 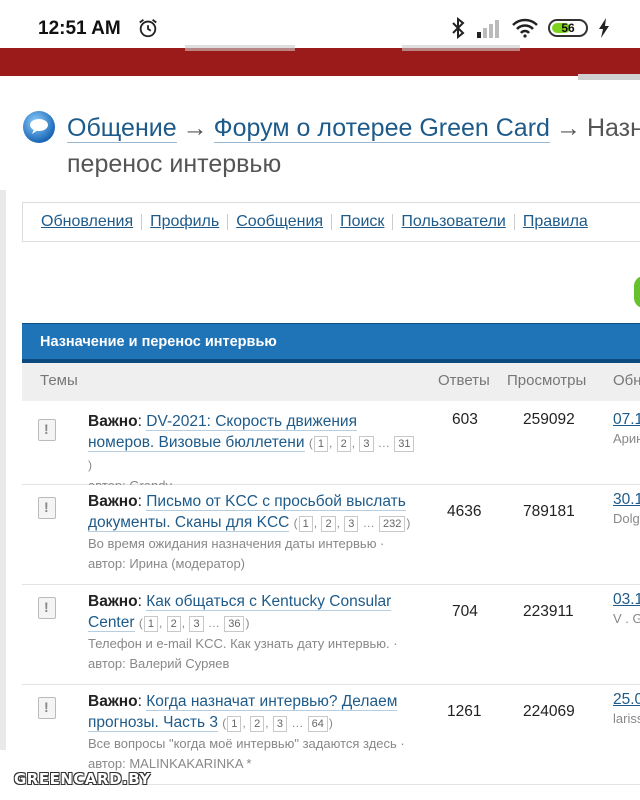 I want to click on forum-chat-icon, so click(x=39, y=127).